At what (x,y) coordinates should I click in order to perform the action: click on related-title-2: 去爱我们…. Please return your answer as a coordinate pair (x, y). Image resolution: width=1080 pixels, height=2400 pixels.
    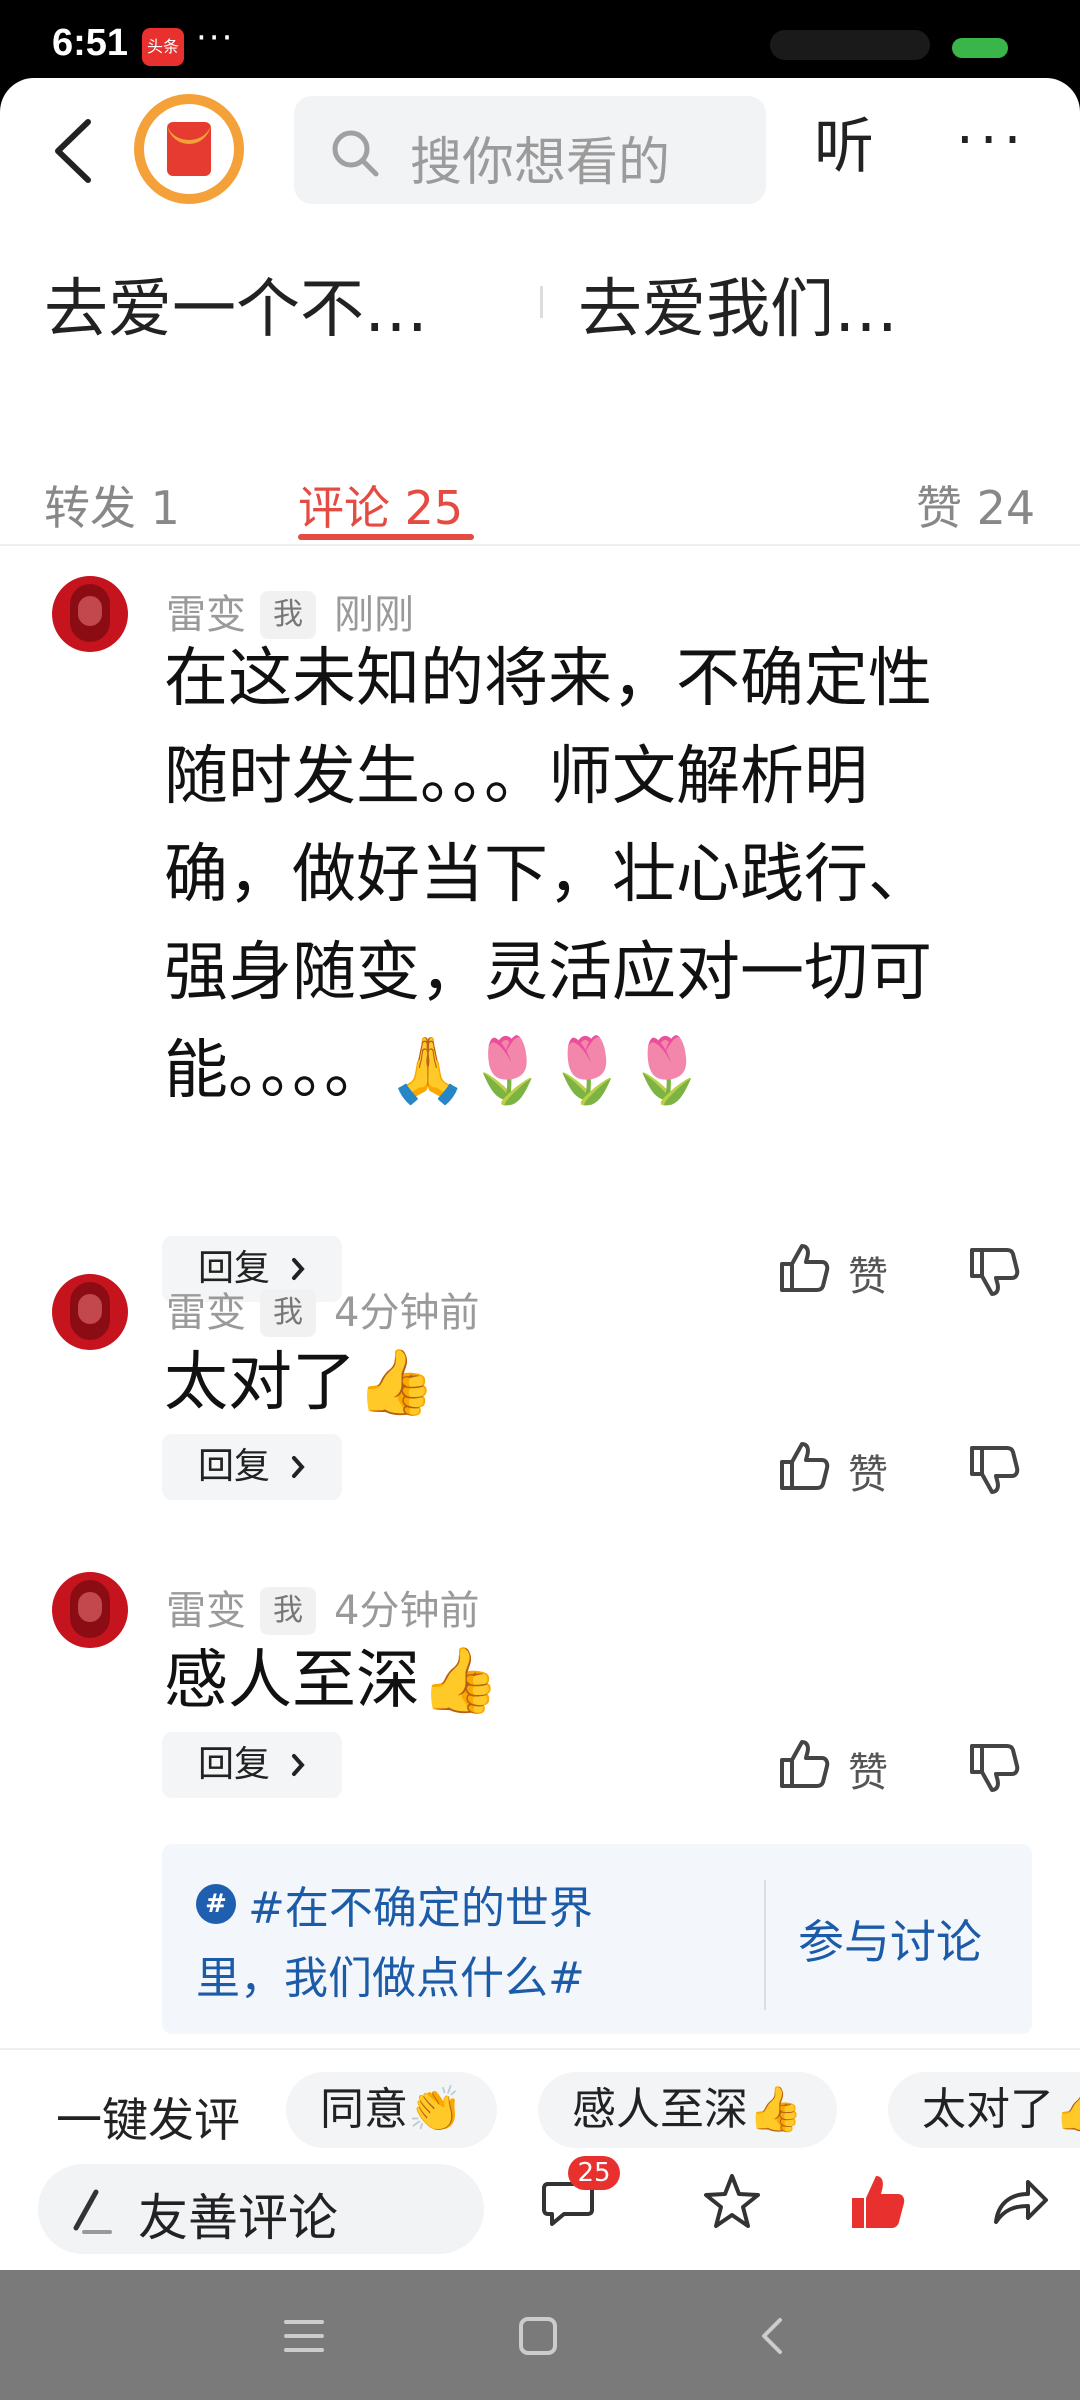
    Looking at the image, I should click on (738, 304).